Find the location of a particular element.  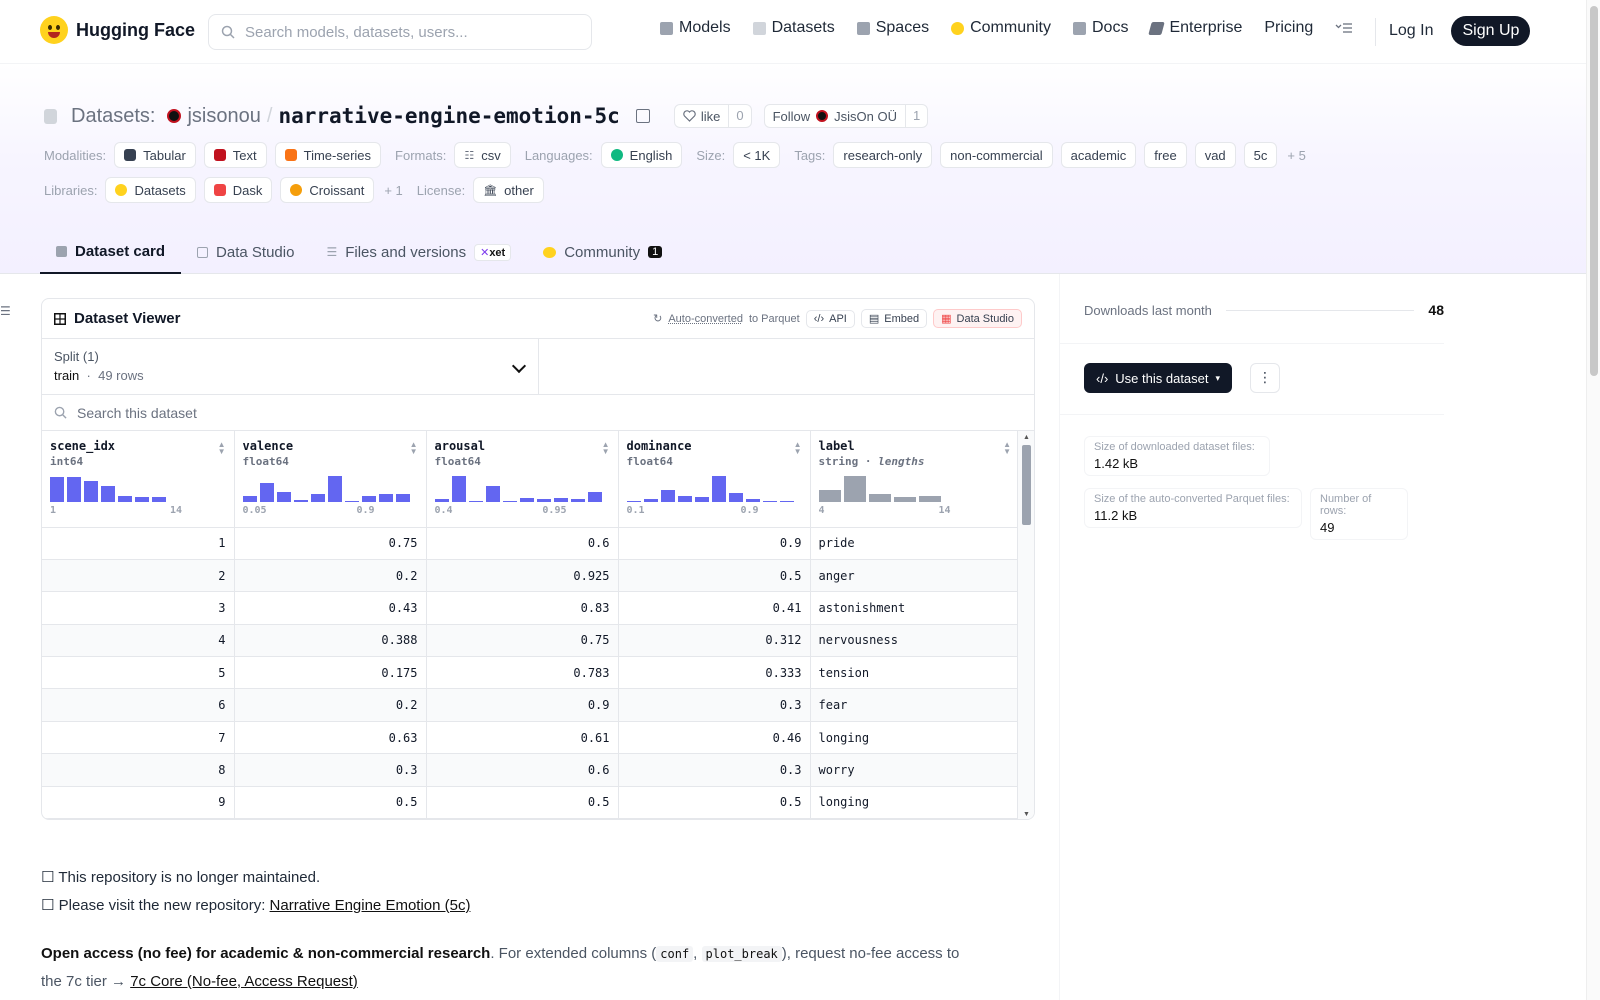

library-dask-chip: Dask is located at coordinates (238, 190).